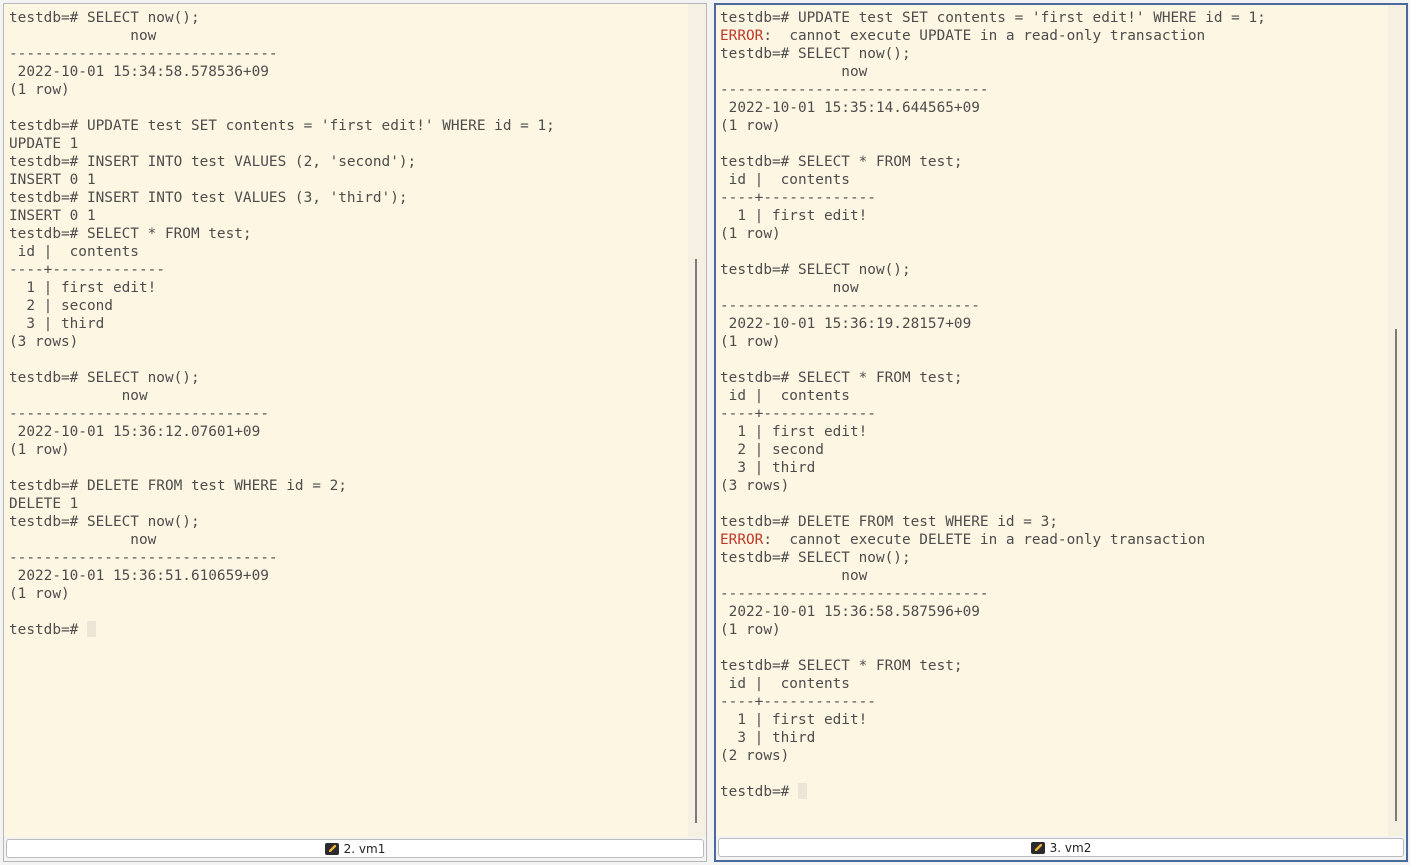  I want to click on tab-label: 2. vm1, so click(364, 848).